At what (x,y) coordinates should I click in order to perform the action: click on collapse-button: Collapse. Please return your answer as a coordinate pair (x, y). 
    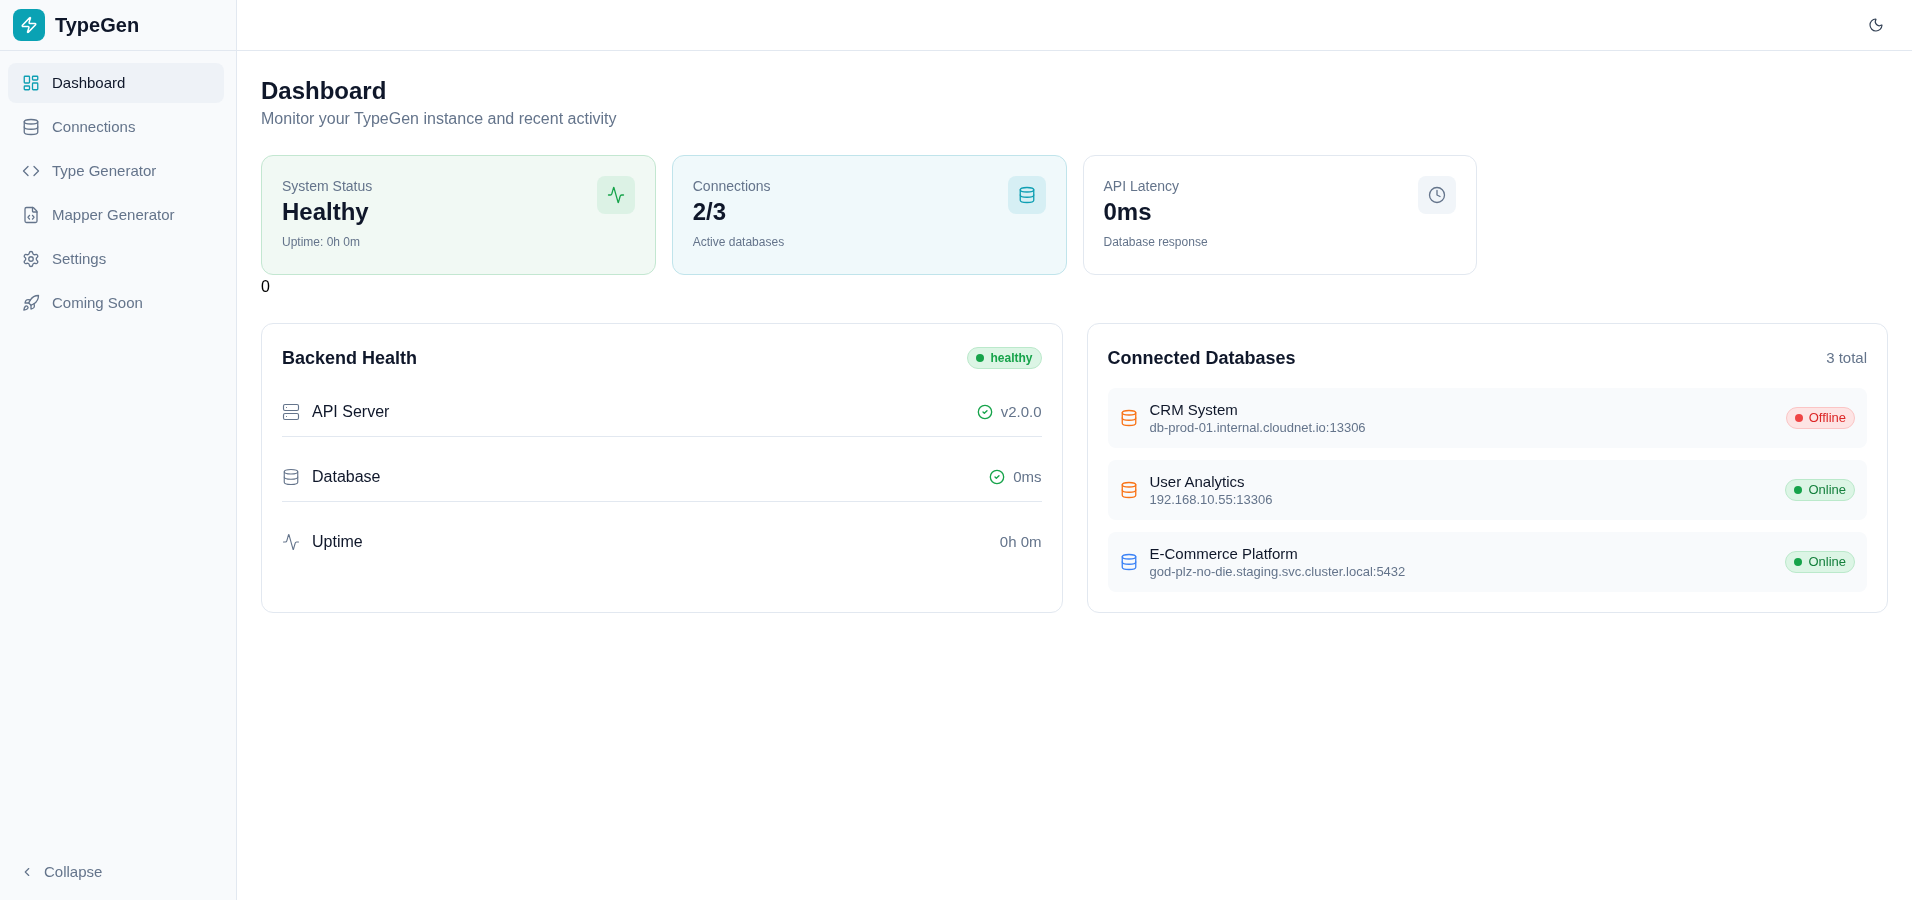
    Looking at the image, I should click on (61, 872).